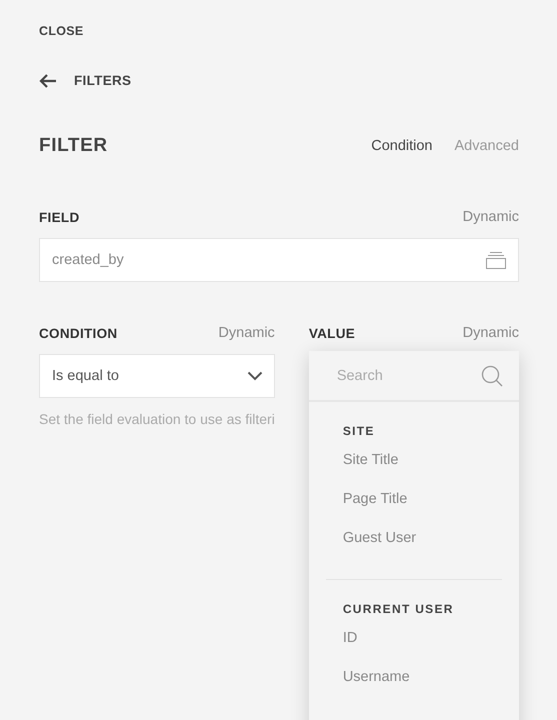 This screenshot has height=720, width=557. What do you see at coordinates (396, 376) in the screenshot?
I see `search-field: Search` at bounding box center [396, 376].